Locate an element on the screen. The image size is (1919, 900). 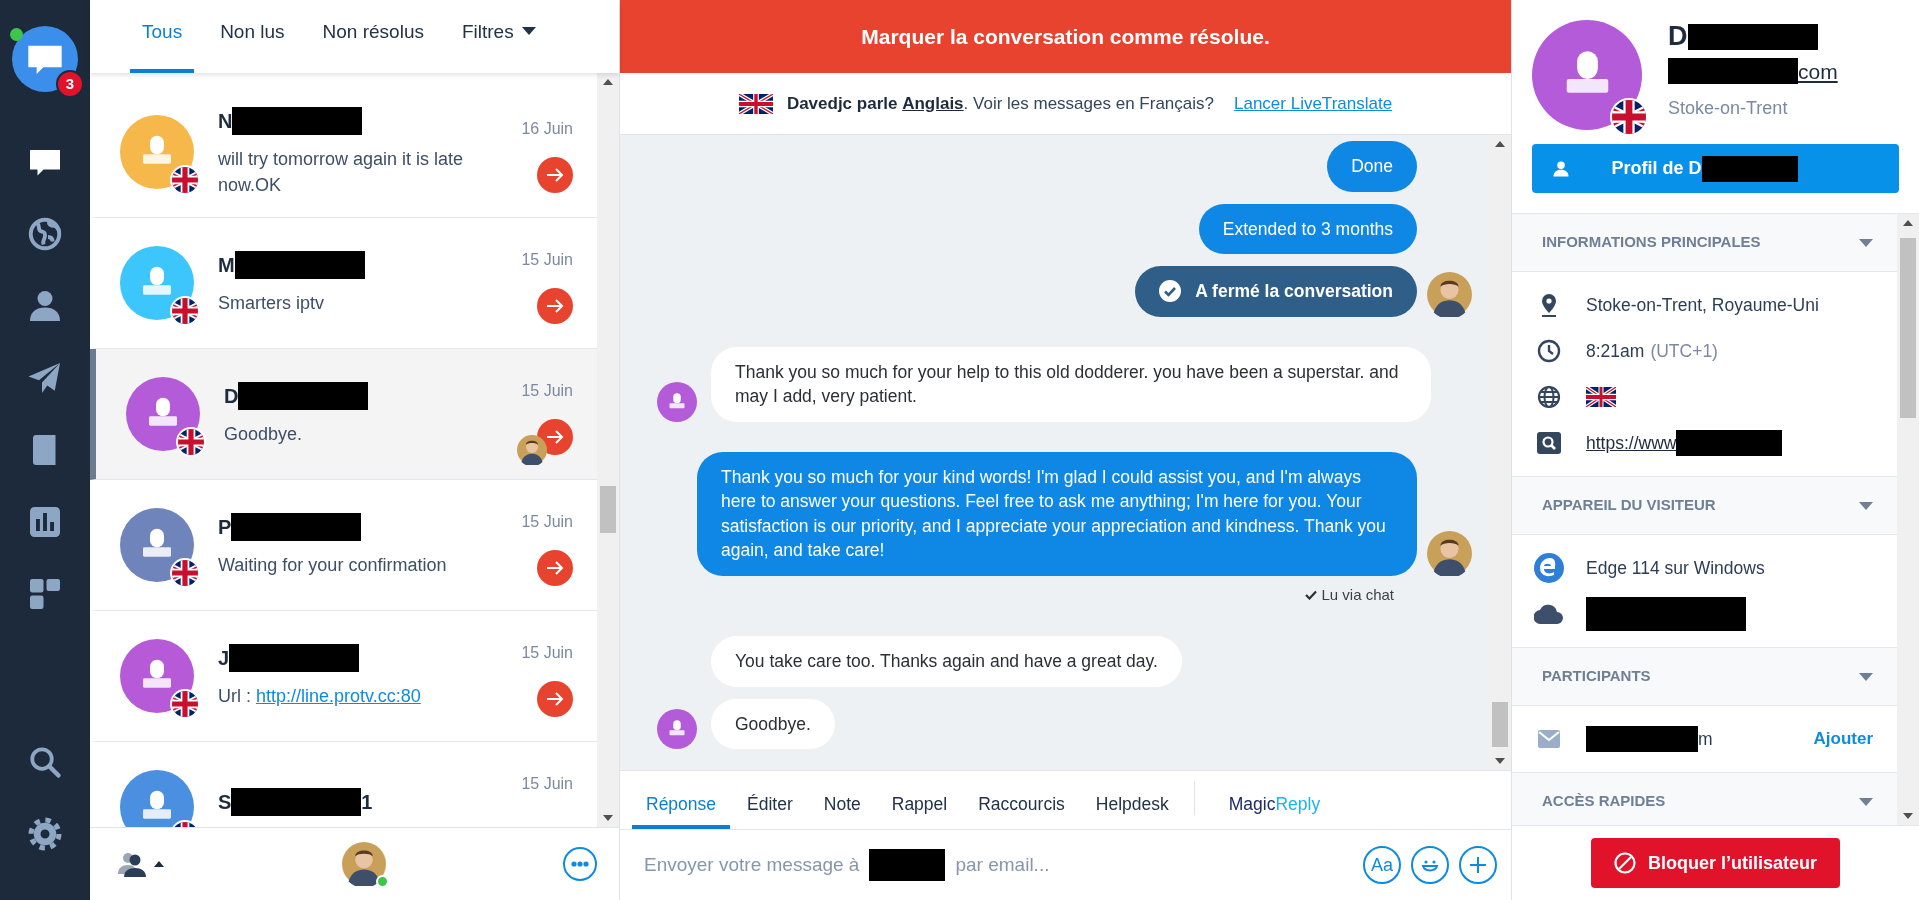
message-bubble: You take care too. Thanks again and have a great day. is located at coordinates (946, 661).